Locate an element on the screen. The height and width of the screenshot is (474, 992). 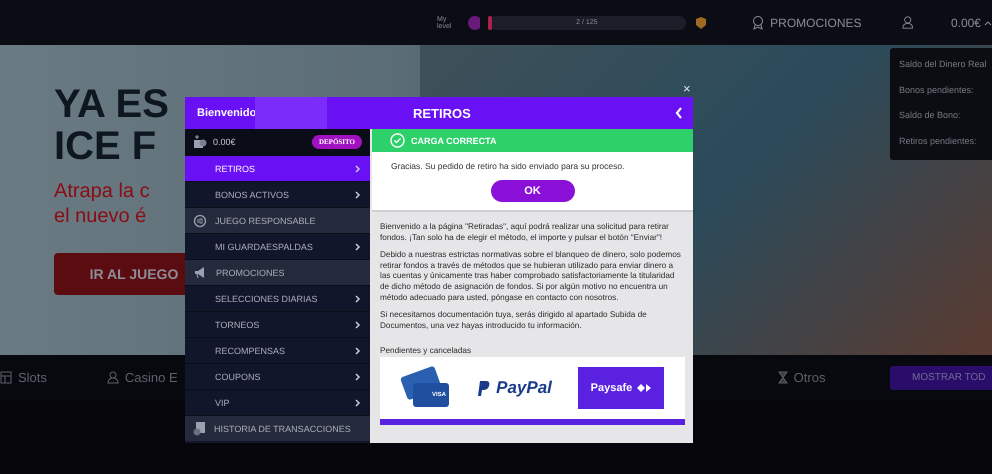
check-circle-icon is located at coordinates (397, 140).